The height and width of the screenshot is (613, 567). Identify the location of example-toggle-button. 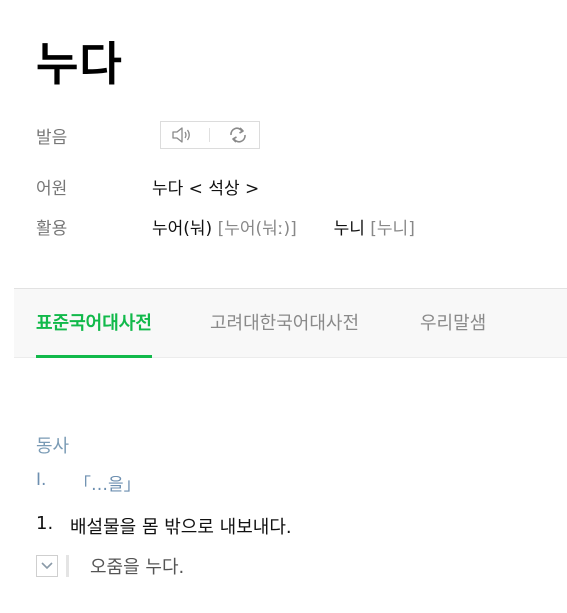
(47, 566).